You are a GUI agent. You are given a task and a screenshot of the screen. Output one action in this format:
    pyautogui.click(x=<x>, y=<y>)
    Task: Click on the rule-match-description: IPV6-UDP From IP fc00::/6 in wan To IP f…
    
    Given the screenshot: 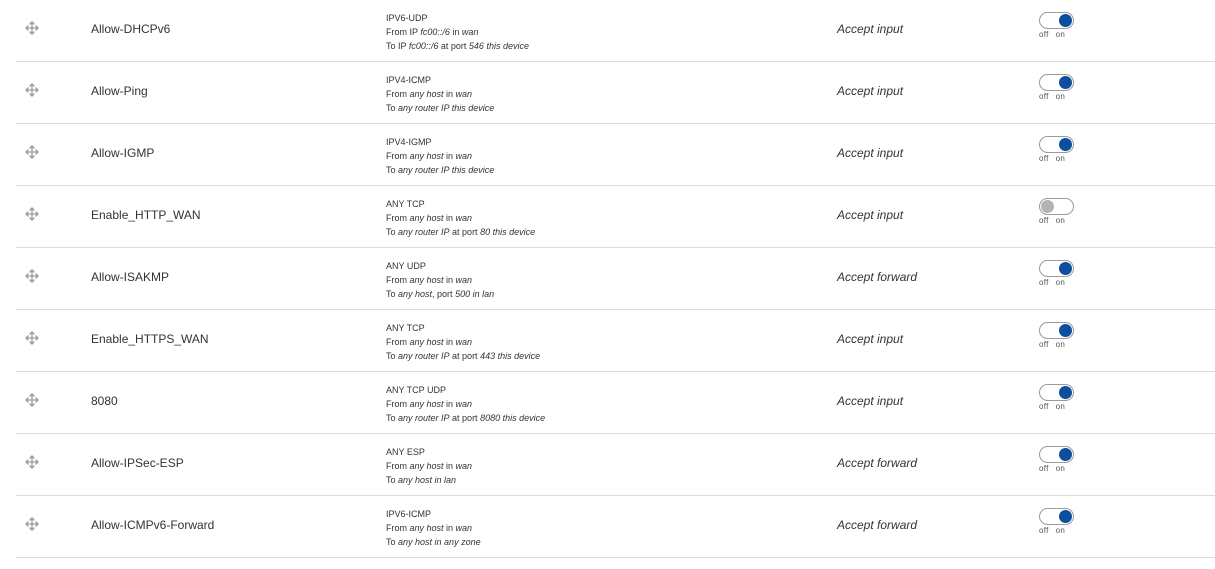 What is the action you would take?
    pyautogui.click(x=457, y=32)
    